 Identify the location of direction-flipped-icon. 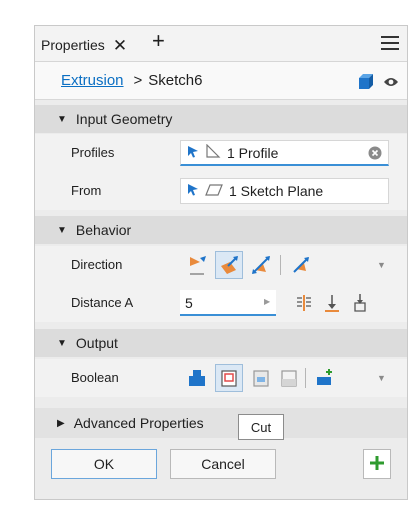
(229, 265).